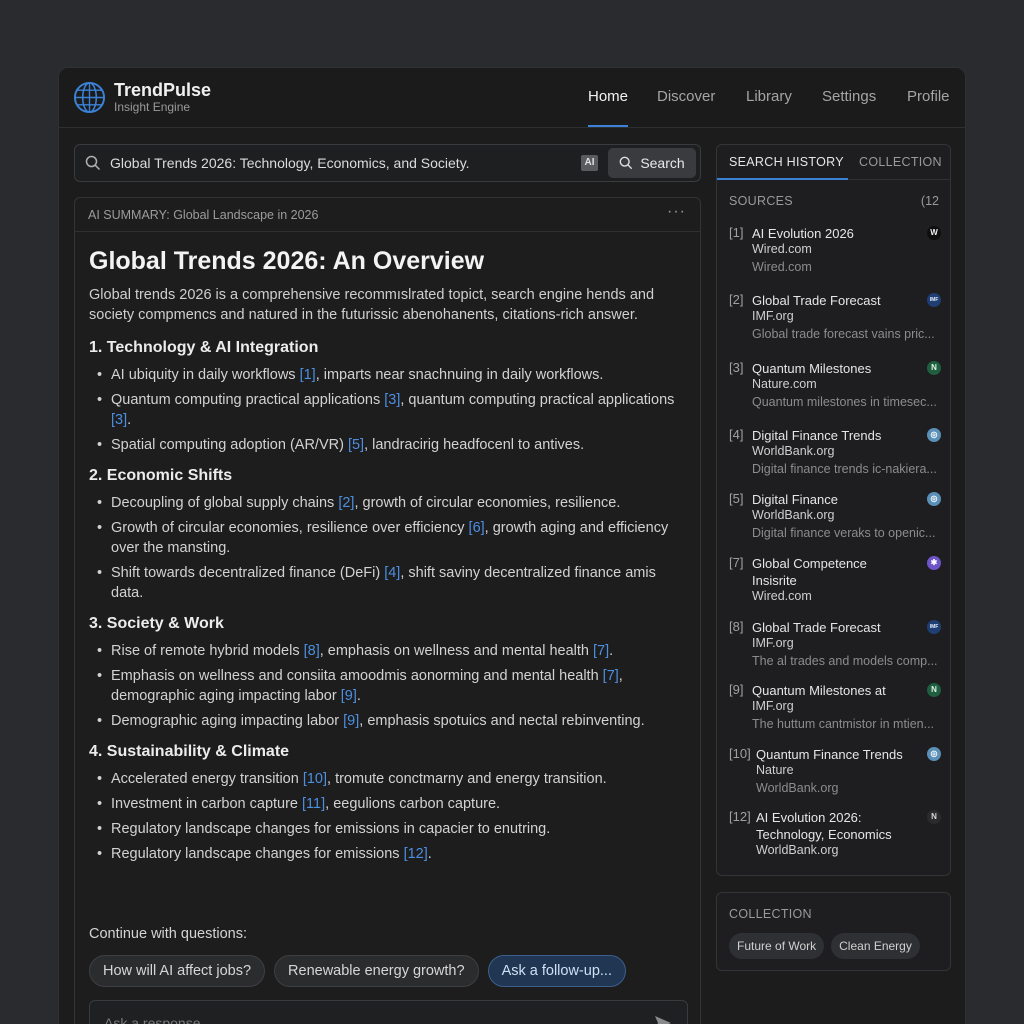  I want to click on bullet-text: Quantum computing practical applications, so click(248, 400).